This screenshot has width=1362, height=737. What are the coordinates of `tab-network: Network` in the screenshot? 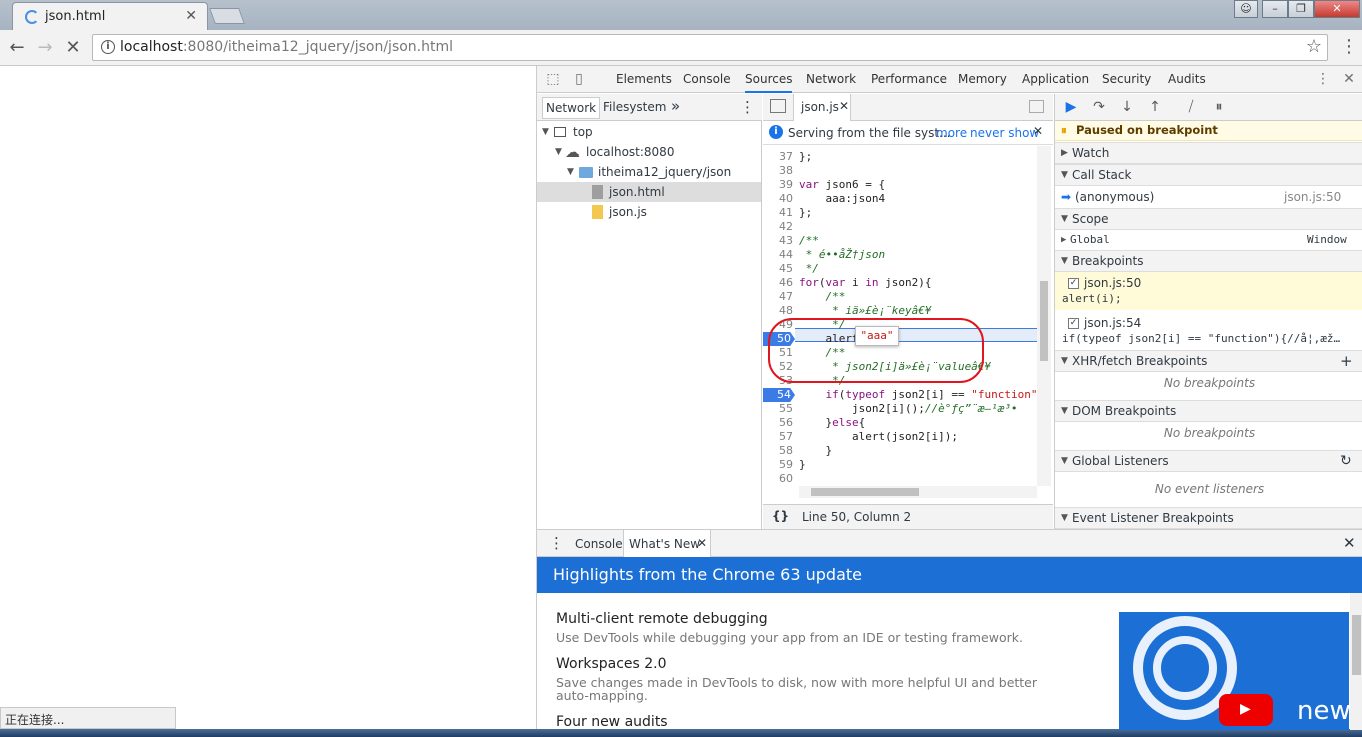 It's located at (831, 79).